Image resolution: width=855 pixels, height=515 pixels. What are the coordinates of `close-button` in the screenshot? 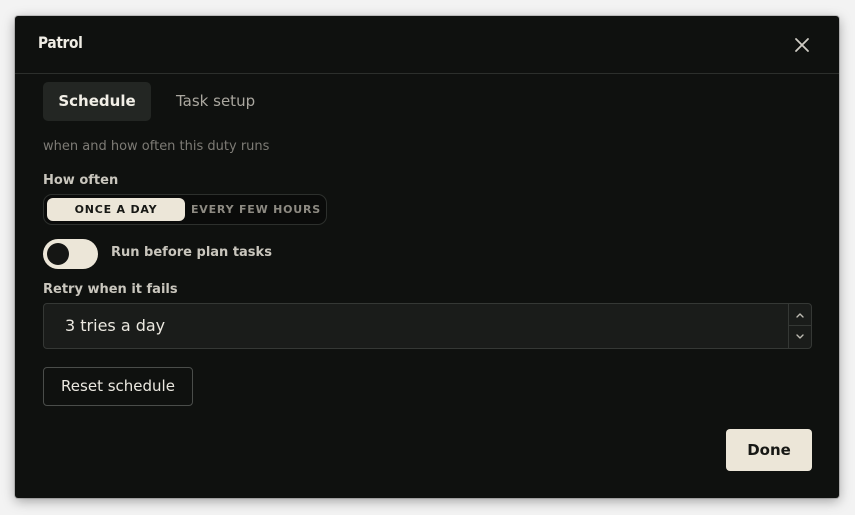 It's located at (802, 45).